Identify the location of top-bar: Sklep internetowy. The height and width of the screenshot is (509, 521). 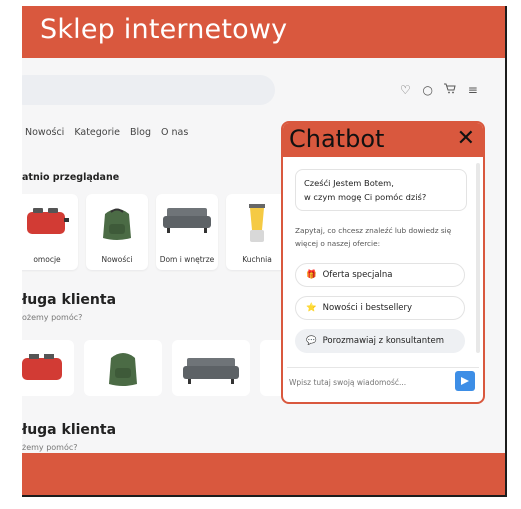
(263, 32).